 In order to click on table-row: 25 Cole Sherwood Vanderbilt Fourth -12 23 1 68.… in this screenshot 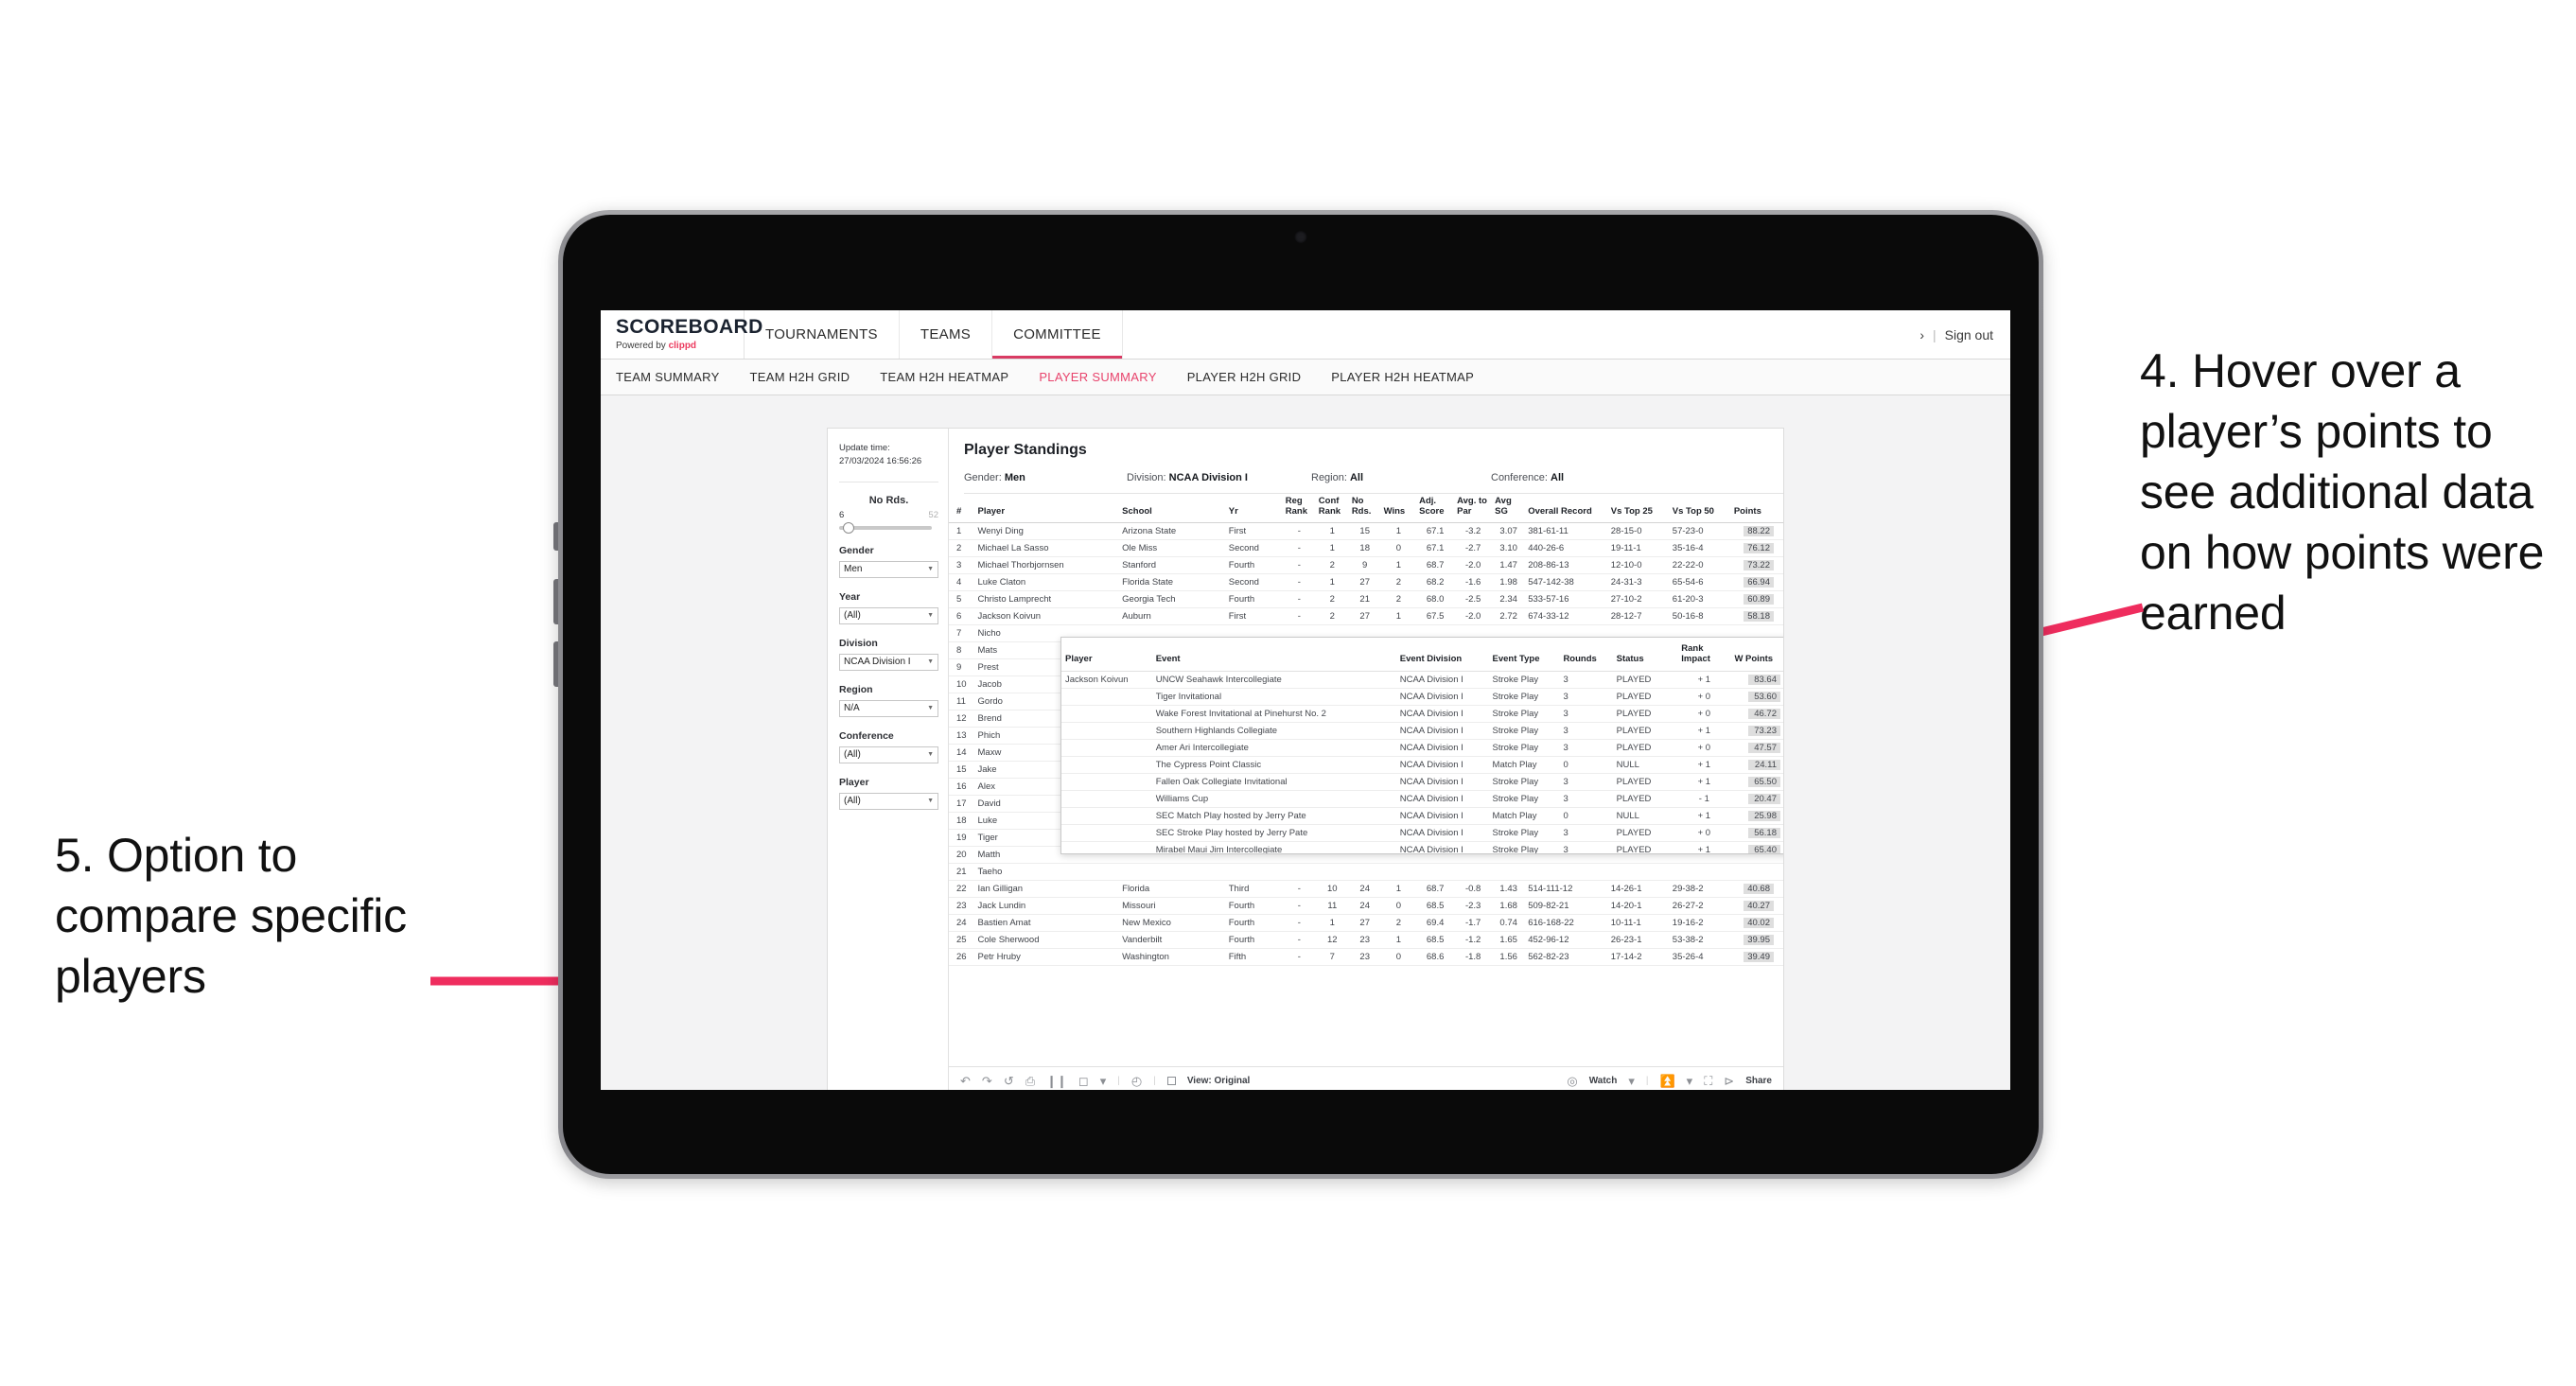, I will do `click(1366, 940)`.